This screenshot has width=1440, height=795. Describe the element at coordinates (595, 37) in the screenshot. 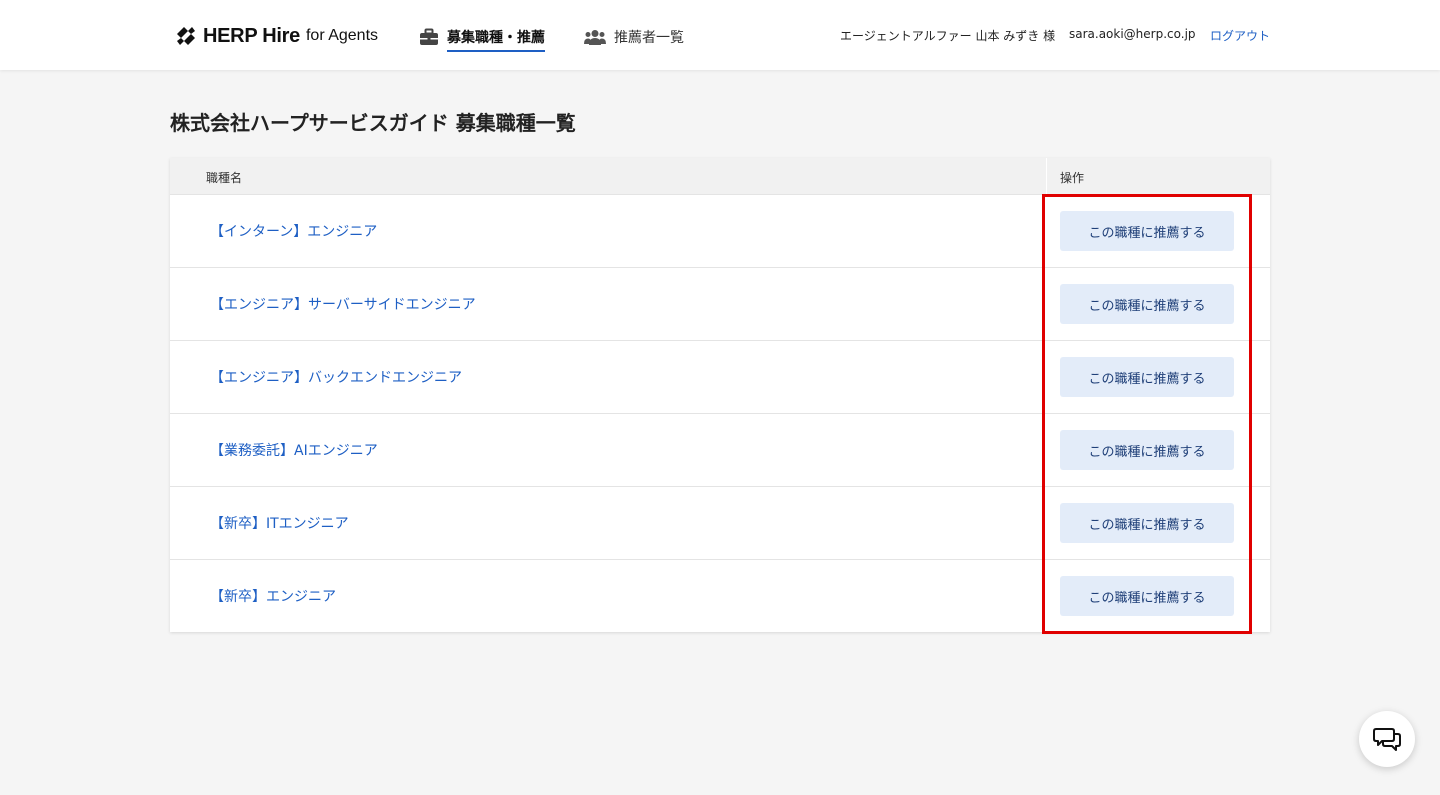

I see `users-icon` at that location.